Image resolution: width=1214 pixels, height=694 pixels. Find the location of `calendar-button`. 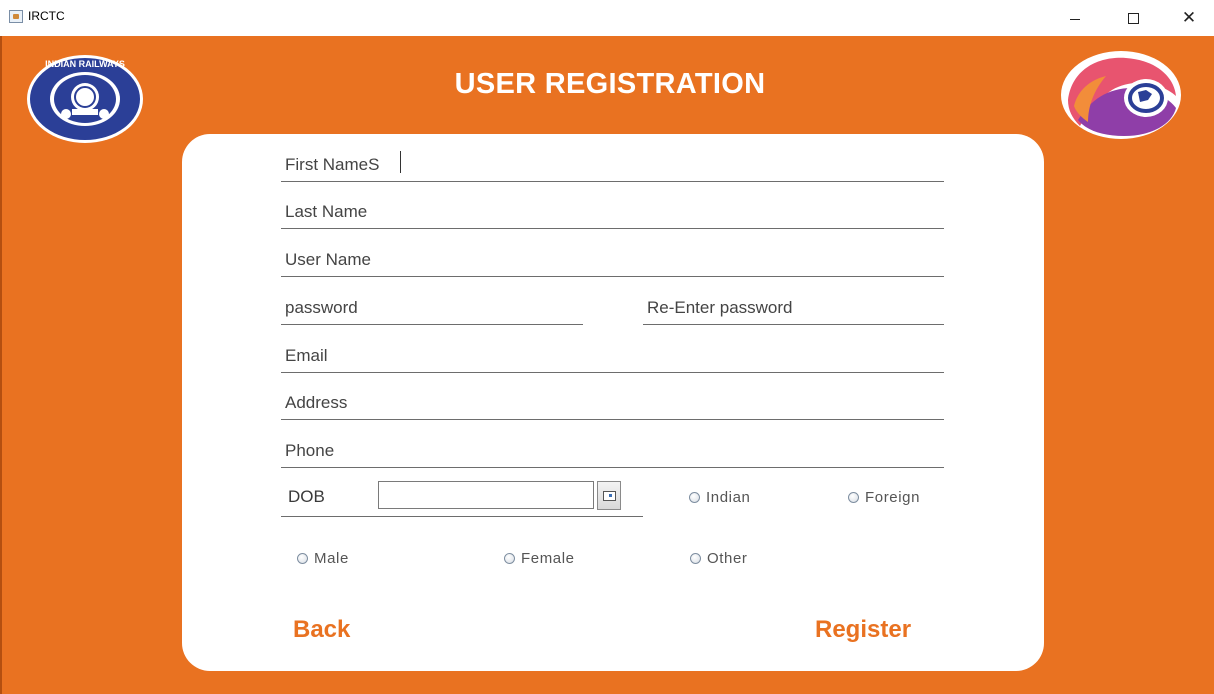

calendar-button is located at coordinates (609, 495).